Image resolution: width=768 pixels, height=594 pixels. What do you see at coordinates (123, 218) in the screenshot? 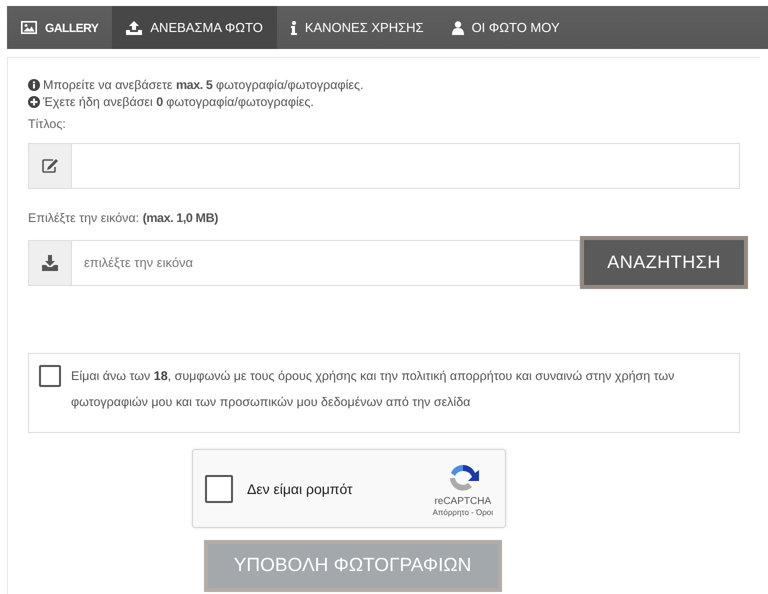
I see `field-label: Επιλέξτε την εικόνα: (max. 1,0 MB)` at bounding box center [123, 218].